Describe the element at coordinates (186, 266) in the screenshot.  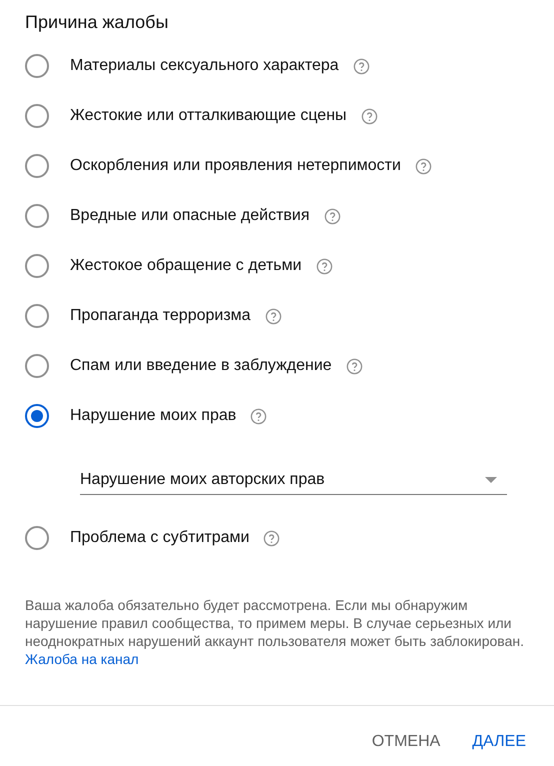
I see `option-label: Жестокое обращение с детьми` at that location.